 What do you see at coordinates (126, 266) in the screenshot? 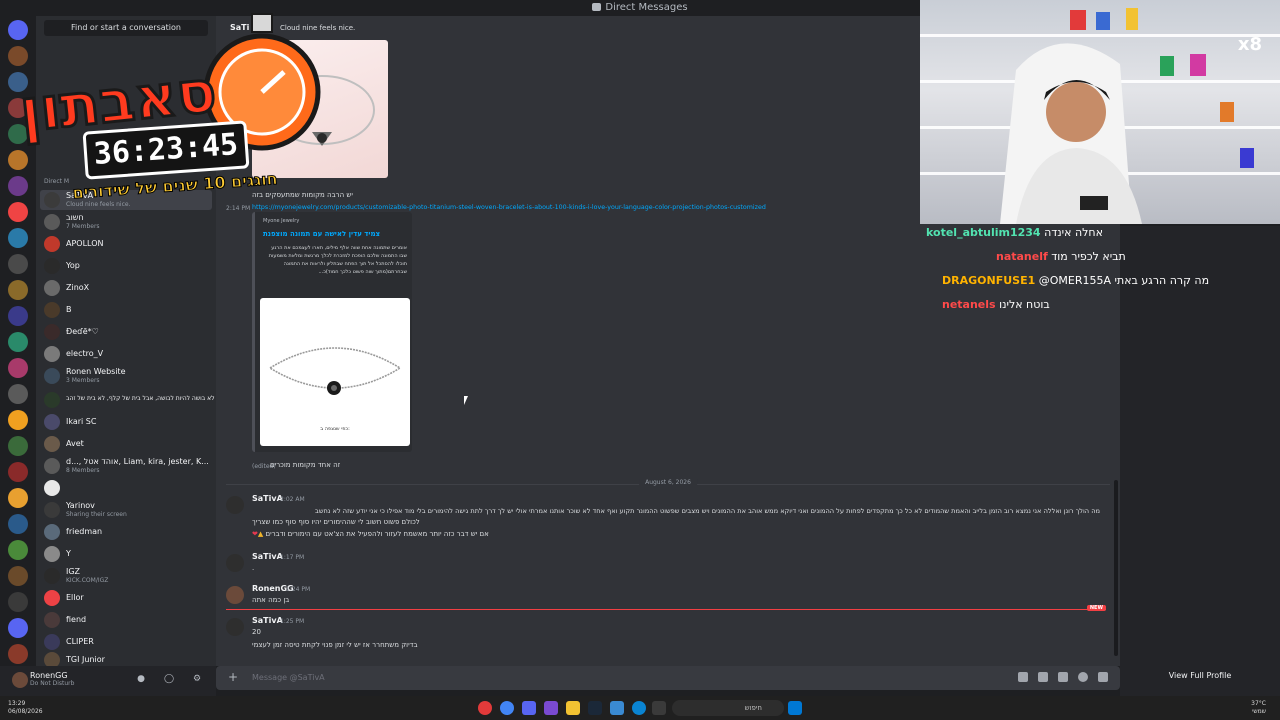
I see `dm-item: Yop` at bounding box center [126, 266].